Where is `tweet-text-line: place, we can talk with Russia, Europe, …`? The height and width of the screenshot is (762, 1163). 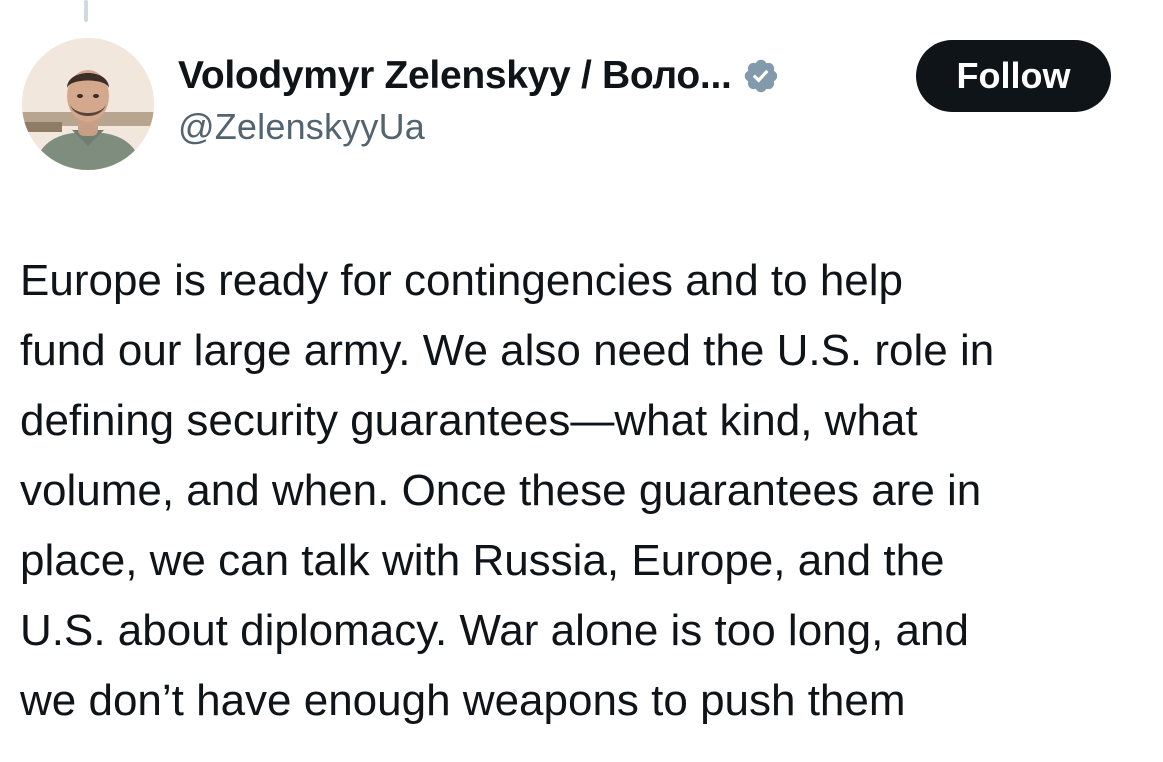
tweet-text-line: place, we can talk with Russia, Europe, … is located at coordinates (482, 560).